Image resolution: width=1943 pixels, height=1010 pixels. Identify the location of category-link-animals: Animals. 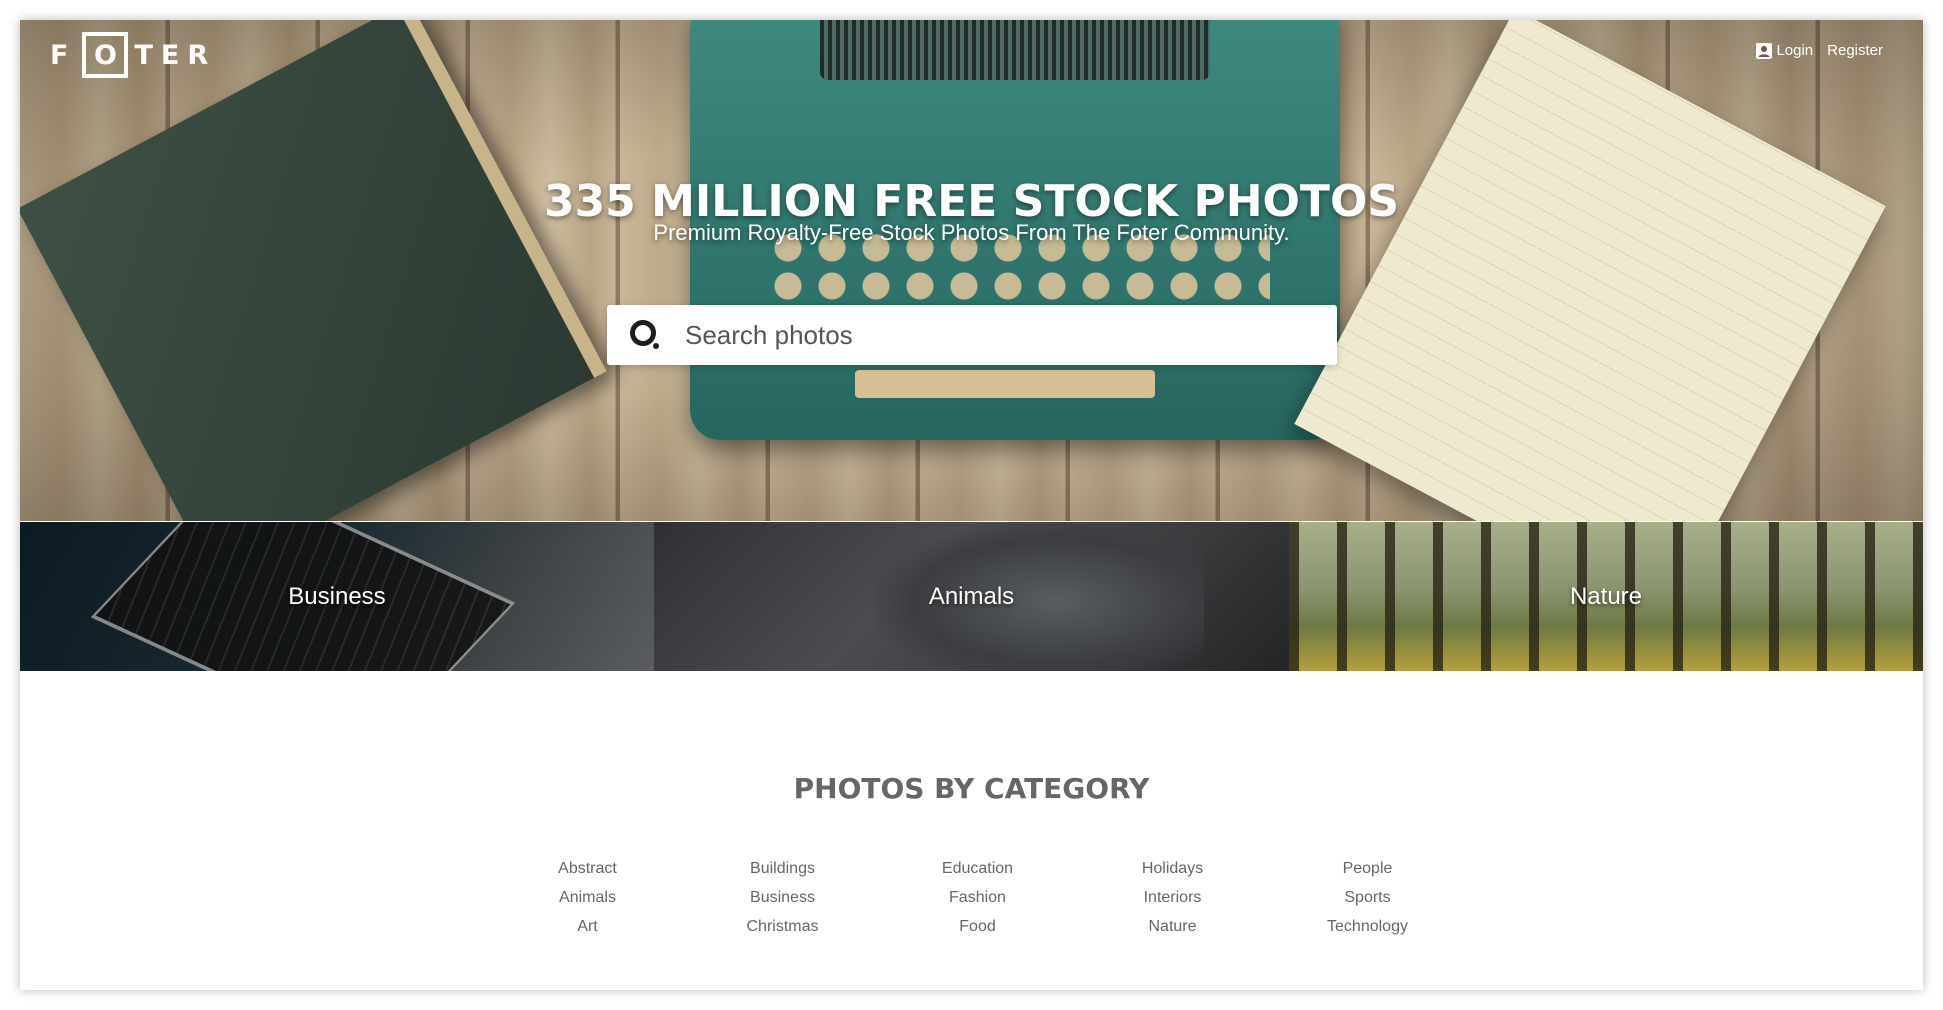
(587, 898).